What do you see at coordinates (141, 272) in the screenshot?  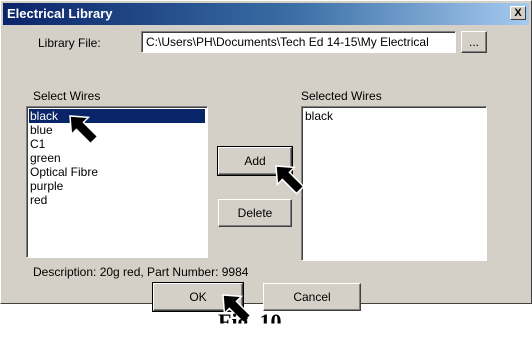 I see `description-text: Description: 20g red, Part Number: 9984` at bounding box center [141, 272].